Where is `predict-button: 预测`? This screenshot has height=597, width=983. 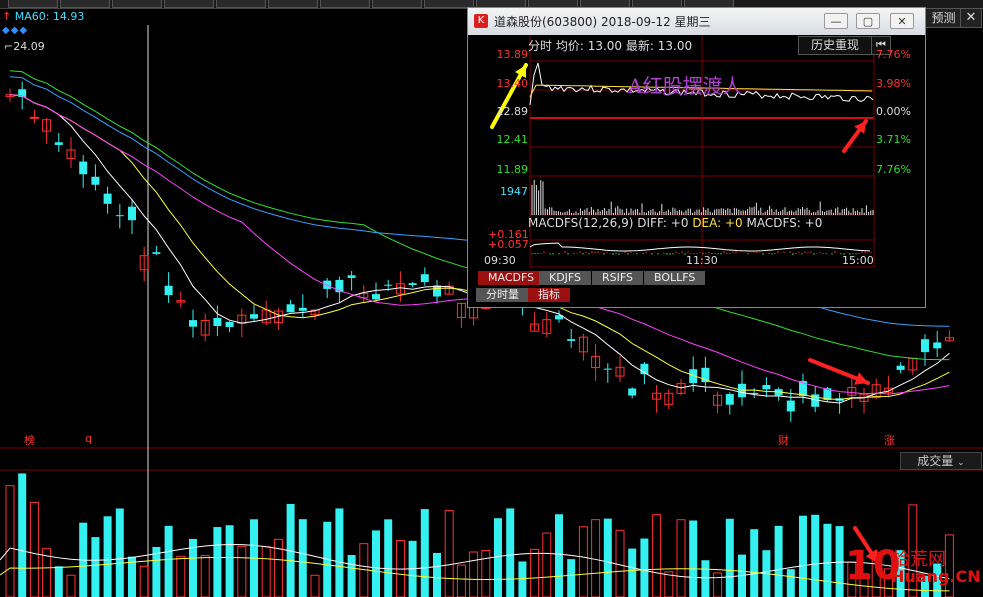
predict-button: 预测 is located at coordinates (943, 18).